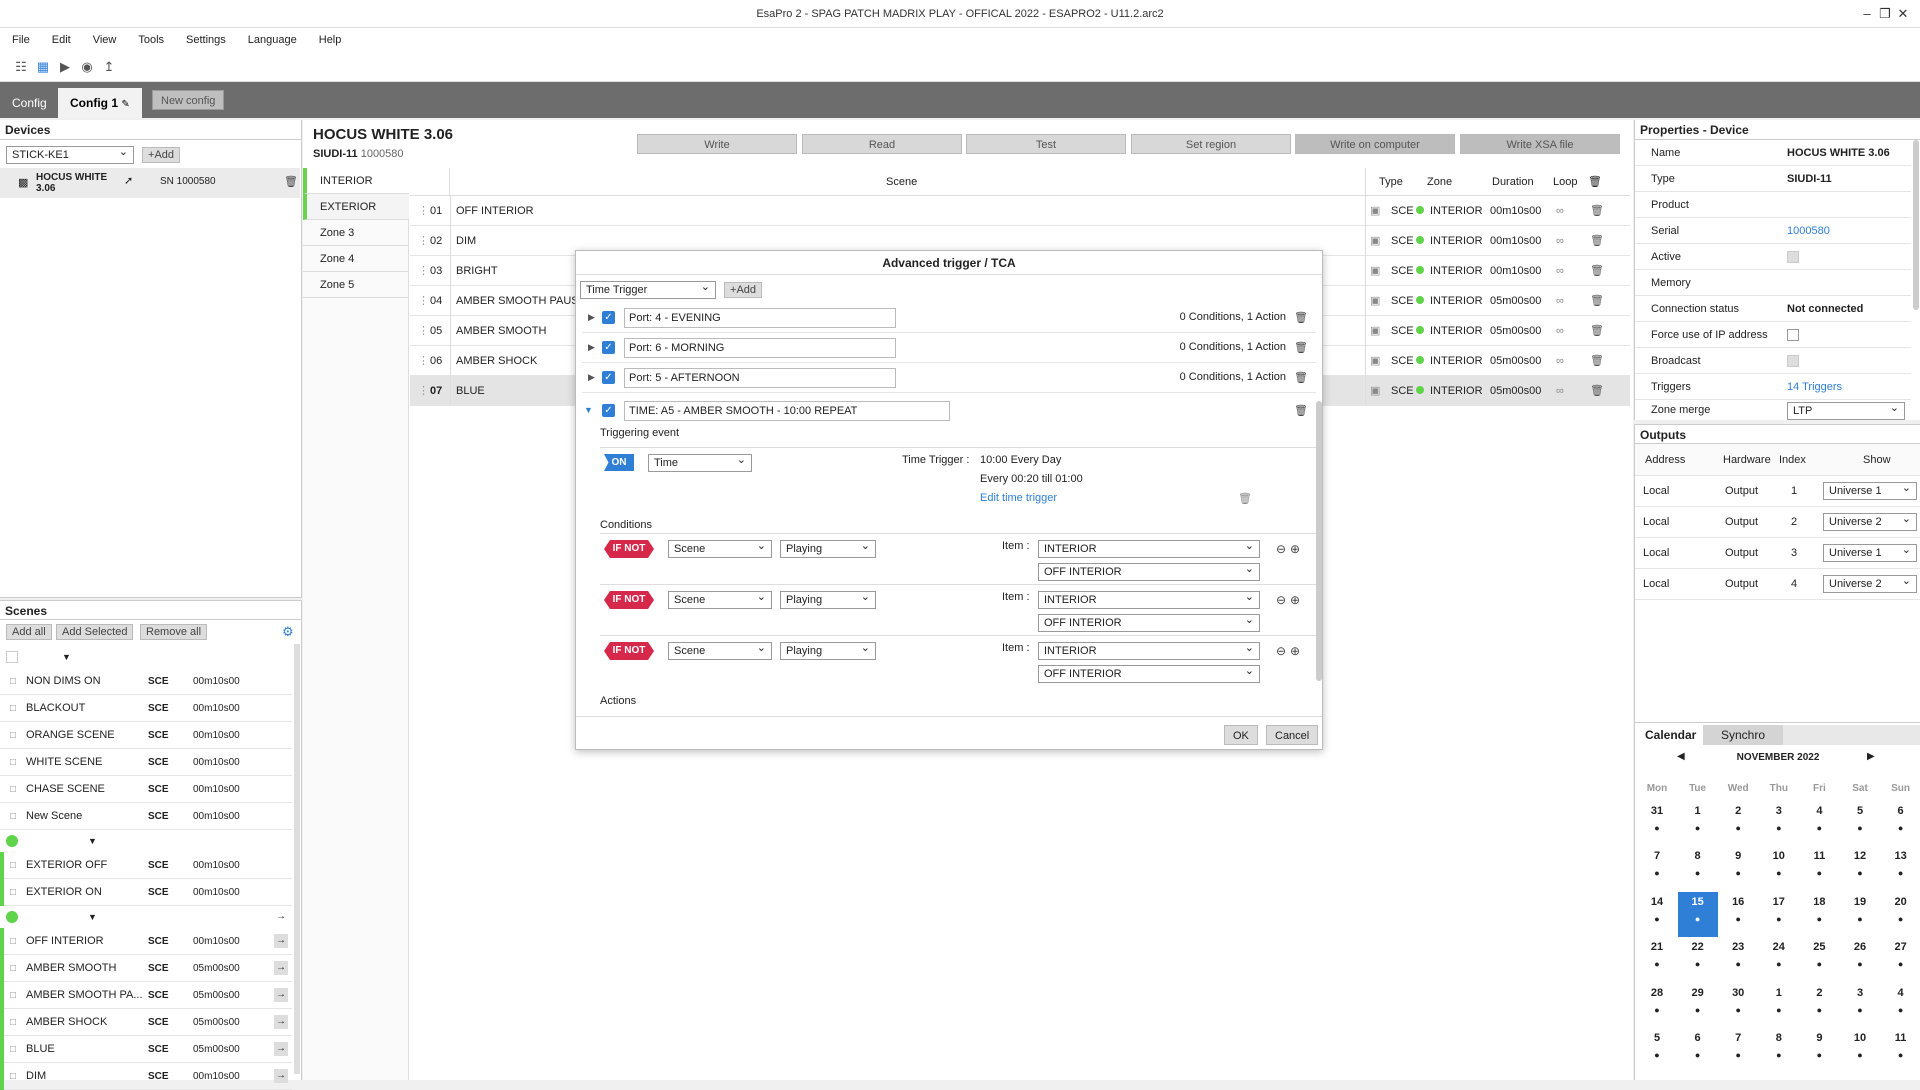 This screenshot has width=1920, height=1090. What do you see at coordinates (297, 859) in the screenshot?
I see `scenes-scrollbar` at bounding box center [297, 859].